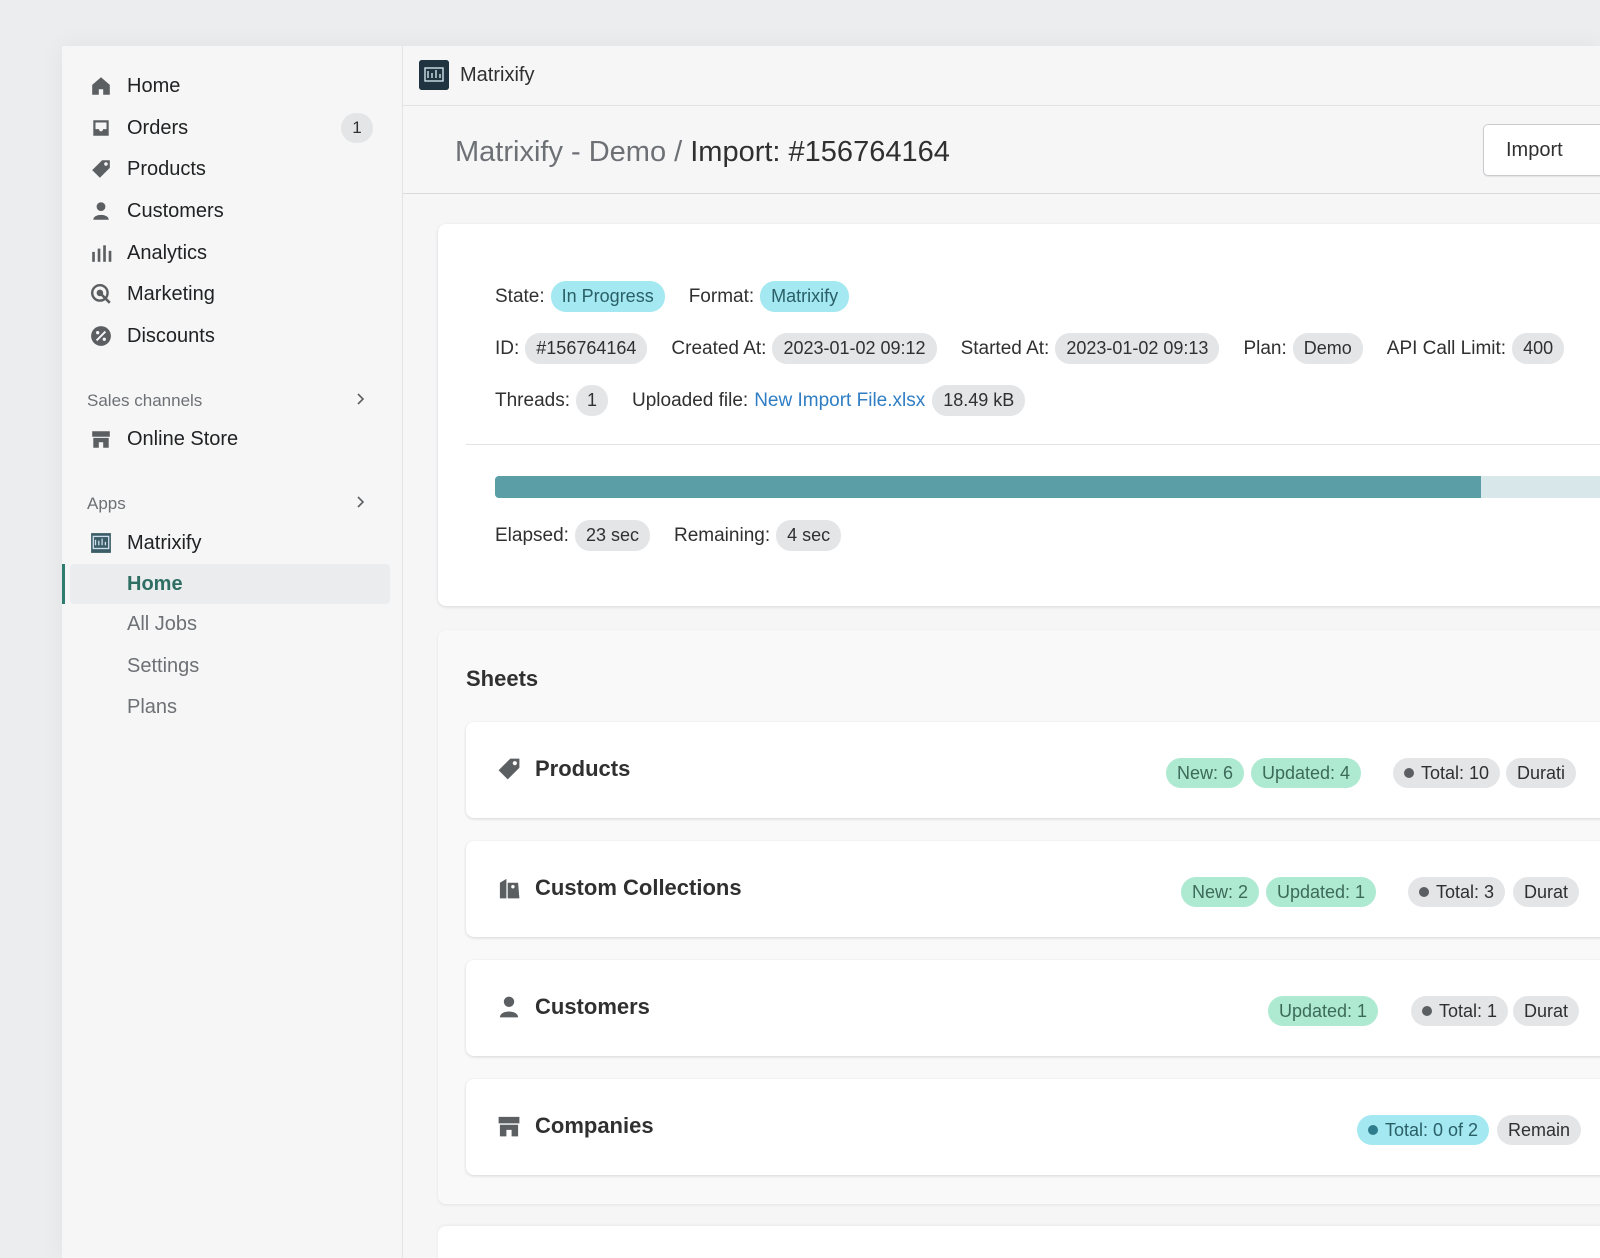 The height and width of the screenshot is (1258, 1600). I want to click on format-label: Format:, so click(721, 296).